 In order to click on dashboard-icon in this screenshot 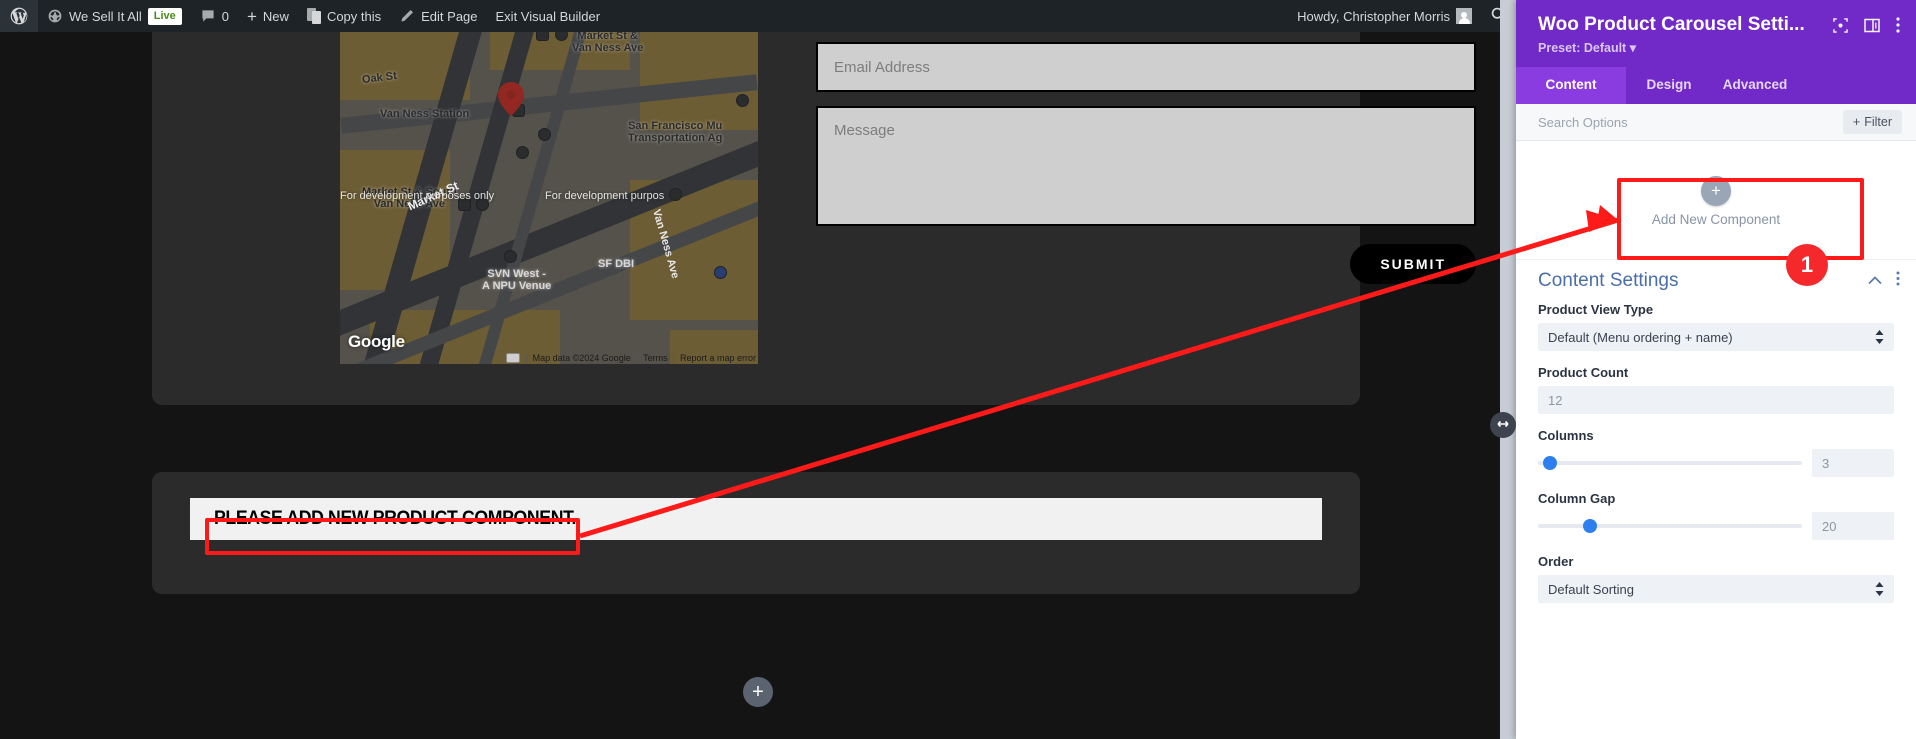, I will do `click(55, 16)`.